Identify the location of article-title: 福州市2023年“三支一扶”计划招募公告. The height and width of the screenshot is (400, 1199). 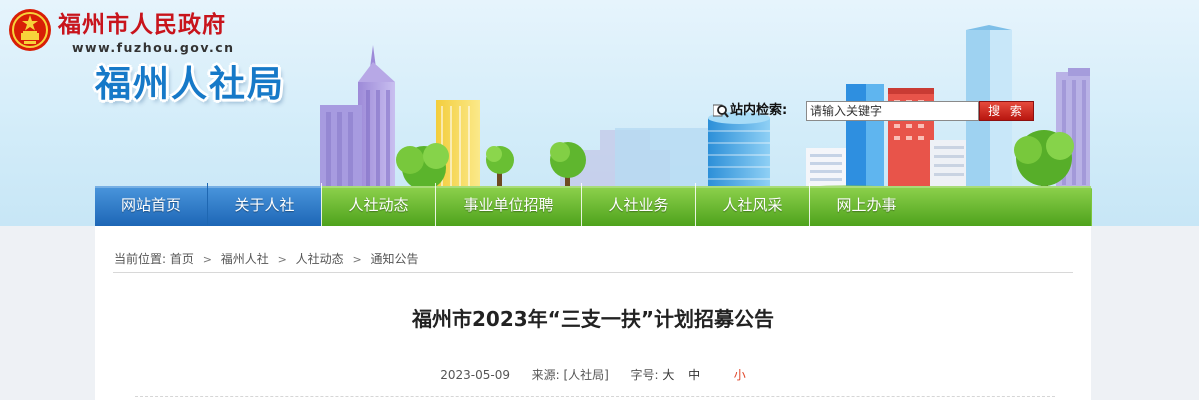
(593, 319).